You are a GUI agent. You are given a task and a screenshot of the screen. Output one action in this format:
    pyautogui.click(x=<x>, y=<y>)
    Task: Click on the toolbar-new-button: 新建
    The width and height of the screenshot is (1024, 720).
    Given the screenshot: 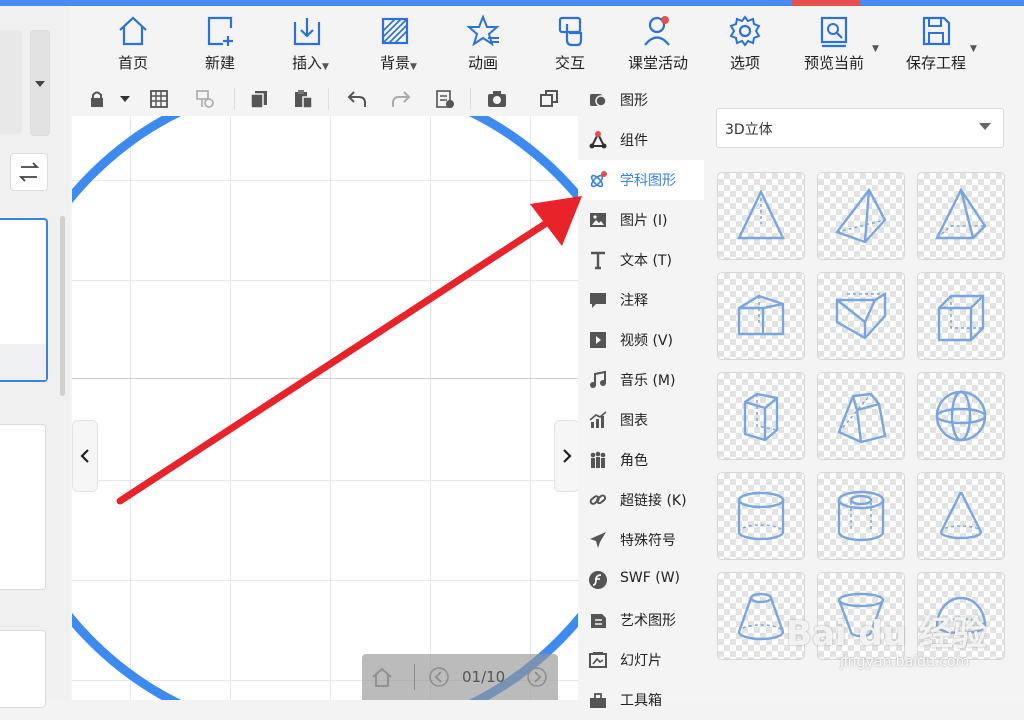 What is the action you would take?
    pyautogui.click(x=220, y=45)
    